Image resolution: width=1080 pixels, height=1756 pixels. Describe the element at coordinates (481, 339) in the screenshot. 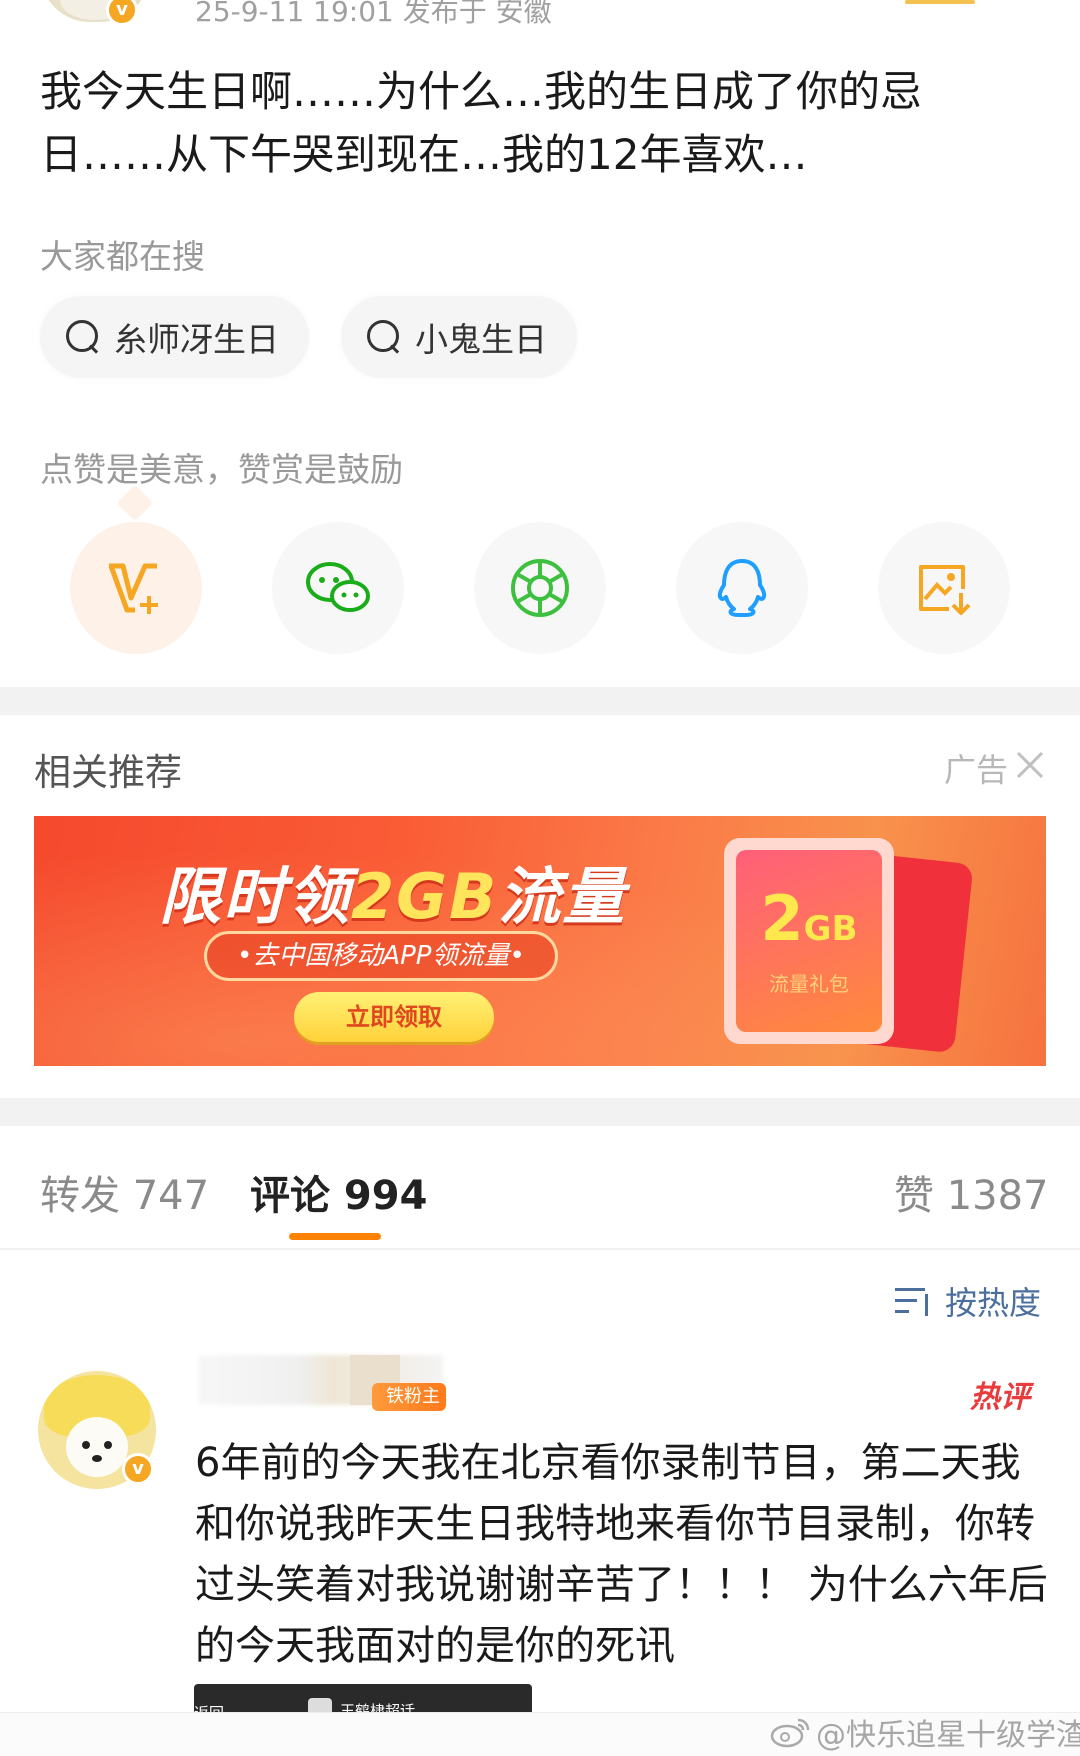

I see `hot-search-chip-label: 小鬼生日` at that location.